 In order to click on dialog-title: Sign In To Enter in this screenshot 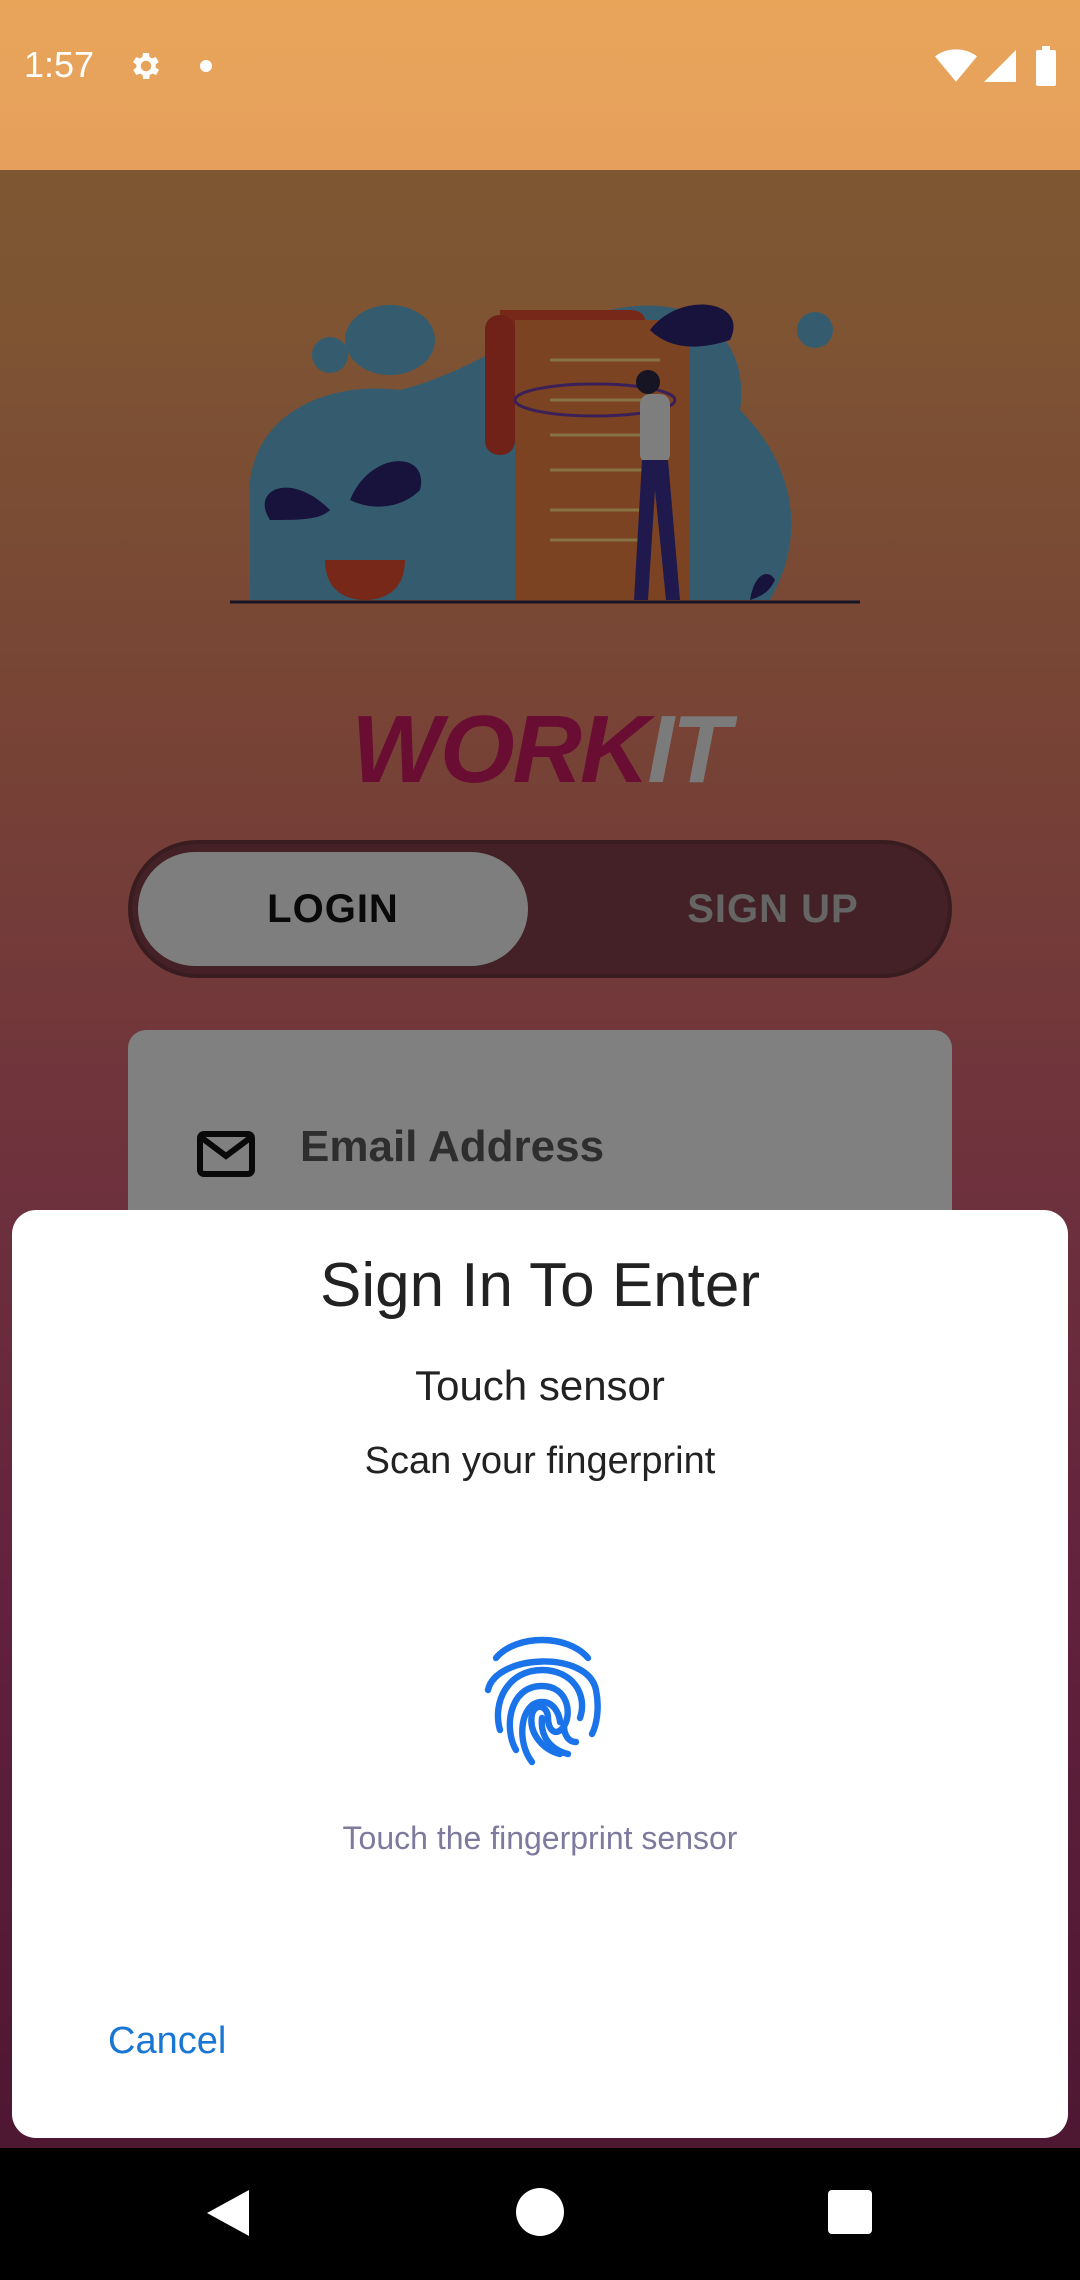, I will do `click(540, 1285)`.